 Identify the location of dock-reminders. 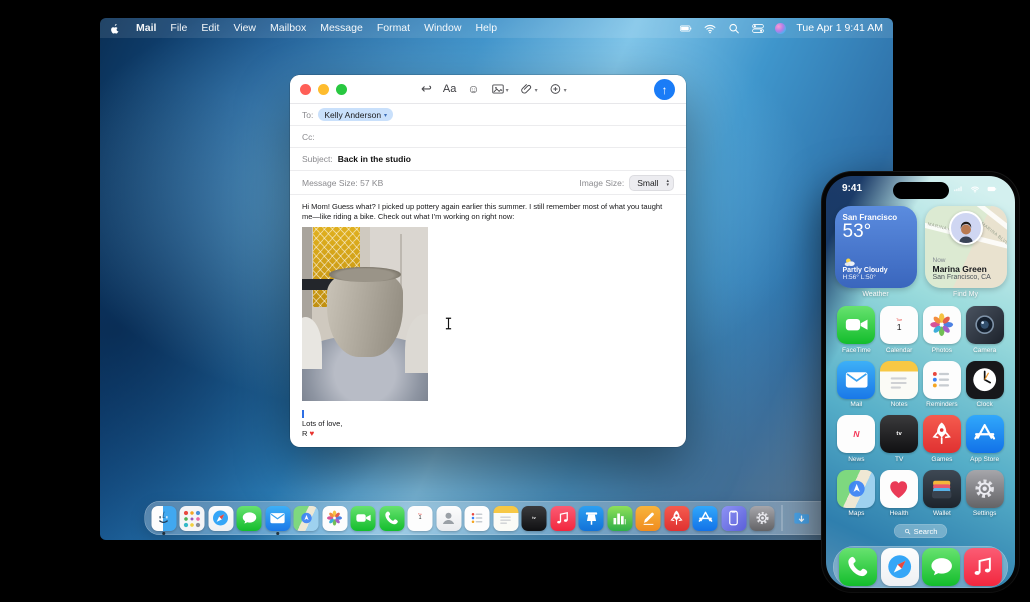
(477, 518).